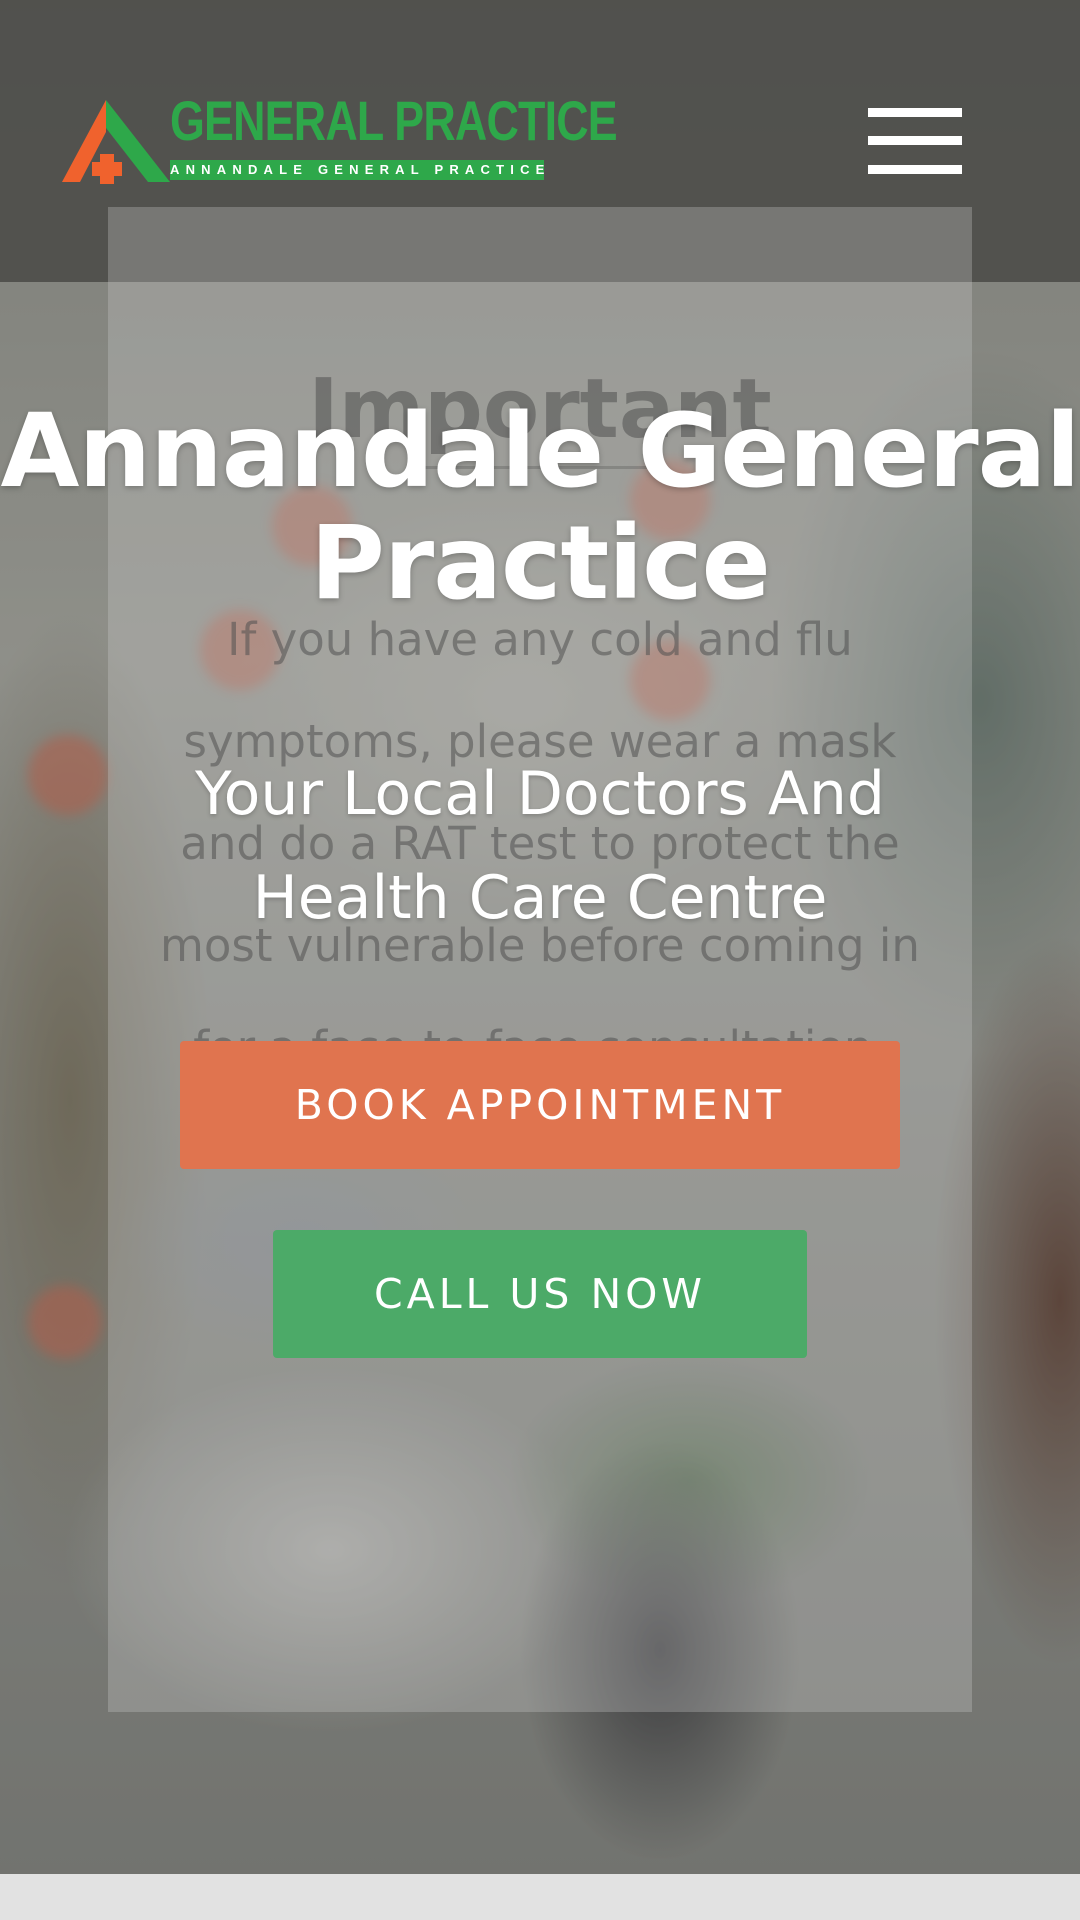 This screenshot has height=1920, width=1080. I want to click on logo-title: GENERAL PRACTICE, so click(394, 120).